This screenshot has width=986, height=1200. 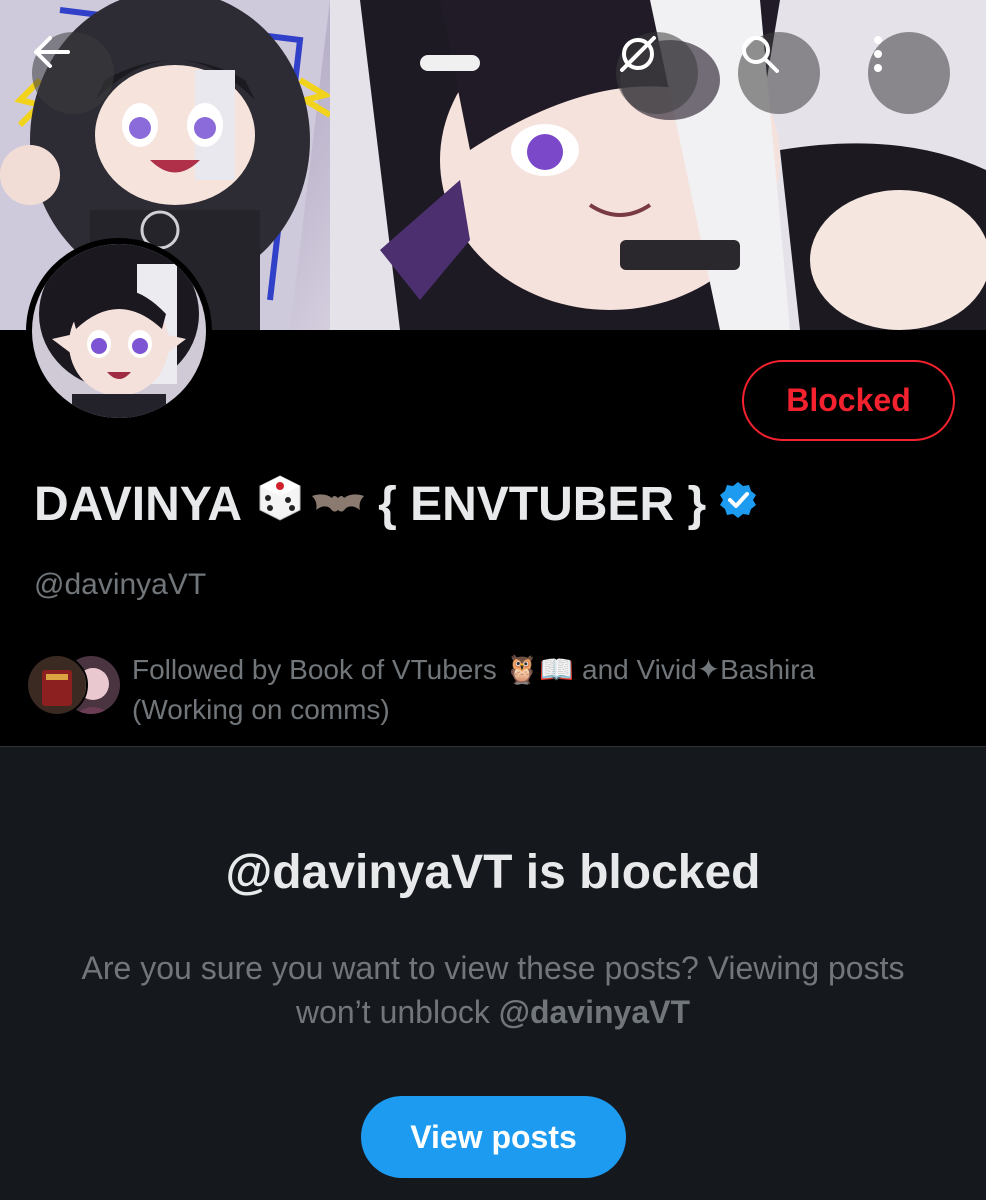 I want to click on more-button, so click(x=909, y=73).